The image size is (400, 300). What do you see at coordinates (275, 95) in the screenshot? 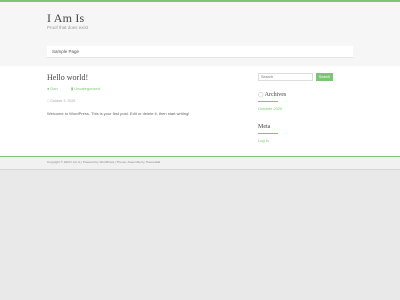
I see `archives-title-text: Archives` at bounding box center [275, 95].